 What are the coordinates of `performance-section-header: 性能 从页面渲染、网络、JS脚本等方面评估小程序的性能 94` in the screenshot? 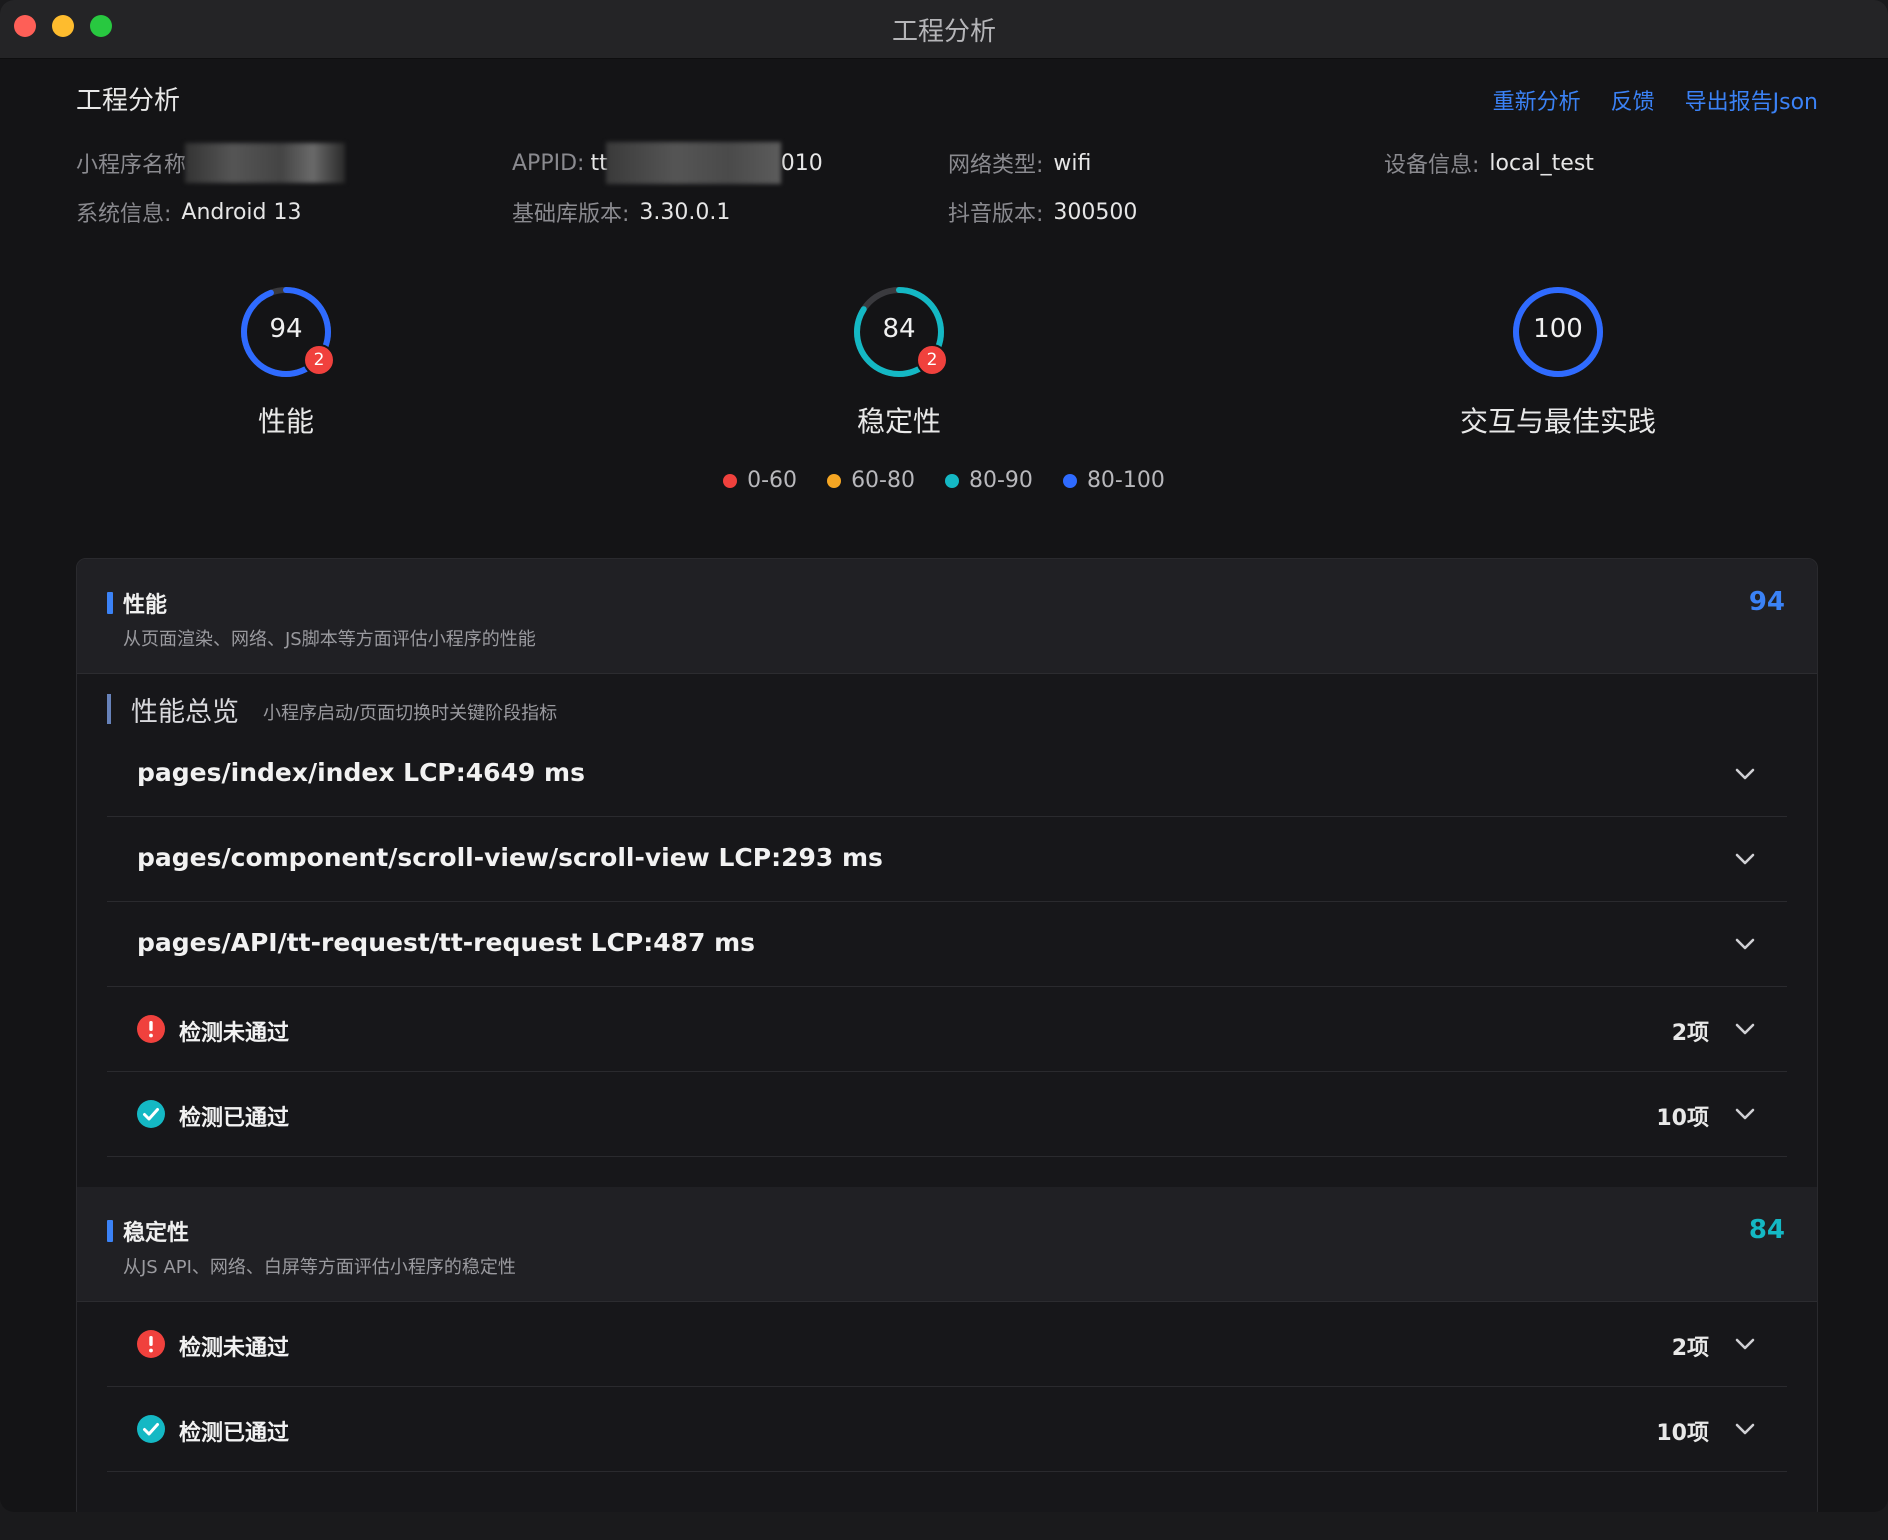 It's located at (947, 616).